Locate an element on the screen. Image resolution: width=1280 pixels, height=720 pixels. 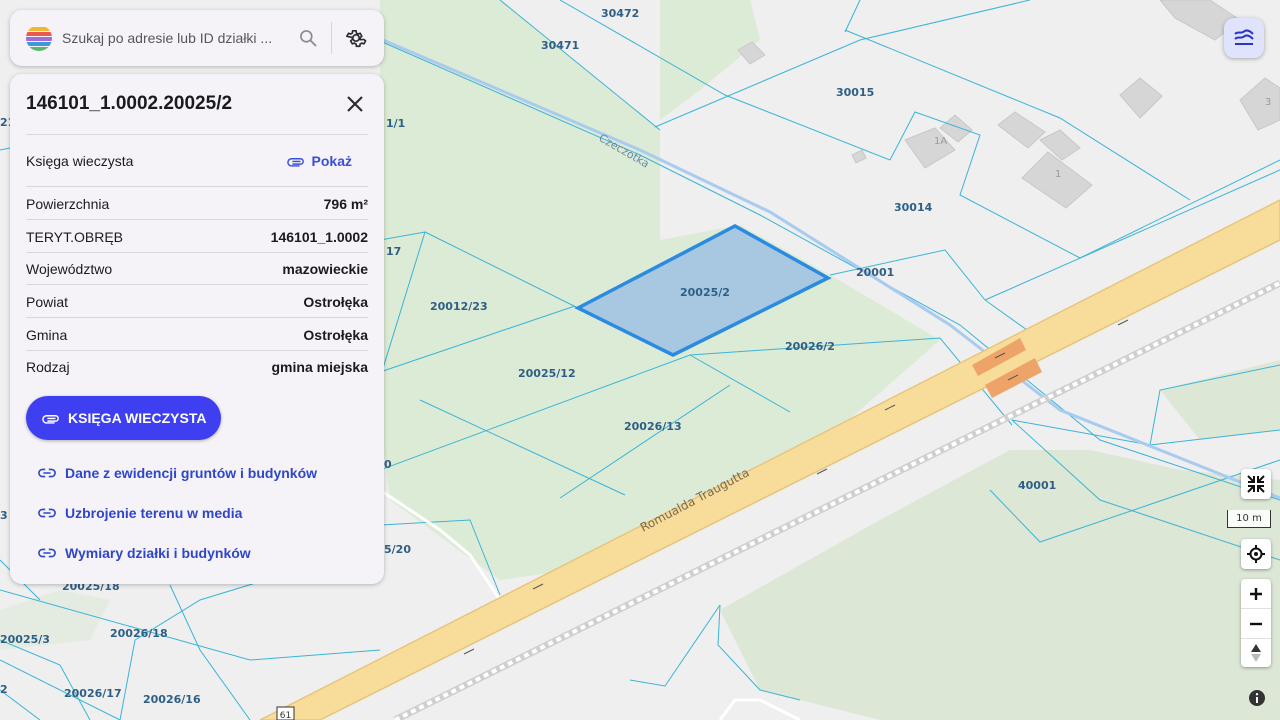
plot-label: 20026/18 is located at coordinates (139, 633).